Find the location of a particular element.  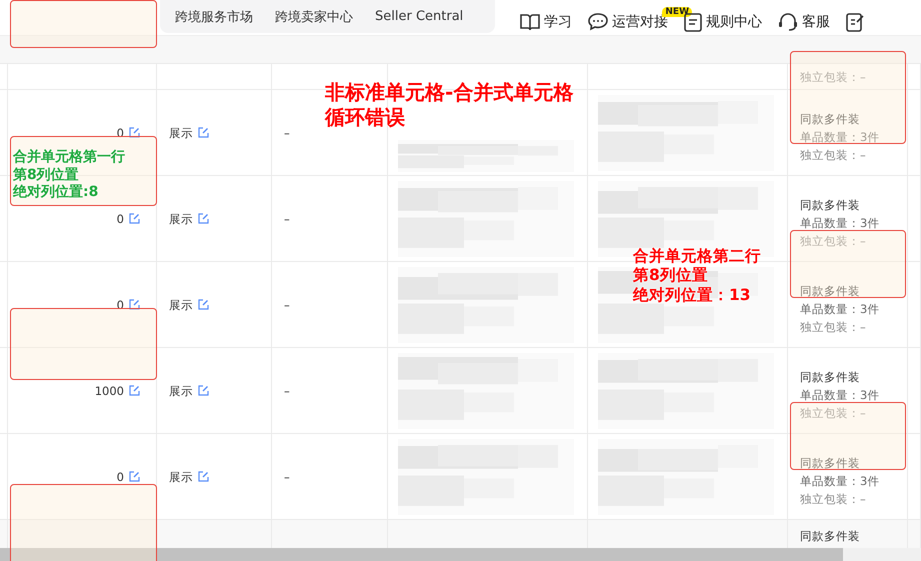

nav-tab: 跨境服务市场 is located at coordinates (214, 17).